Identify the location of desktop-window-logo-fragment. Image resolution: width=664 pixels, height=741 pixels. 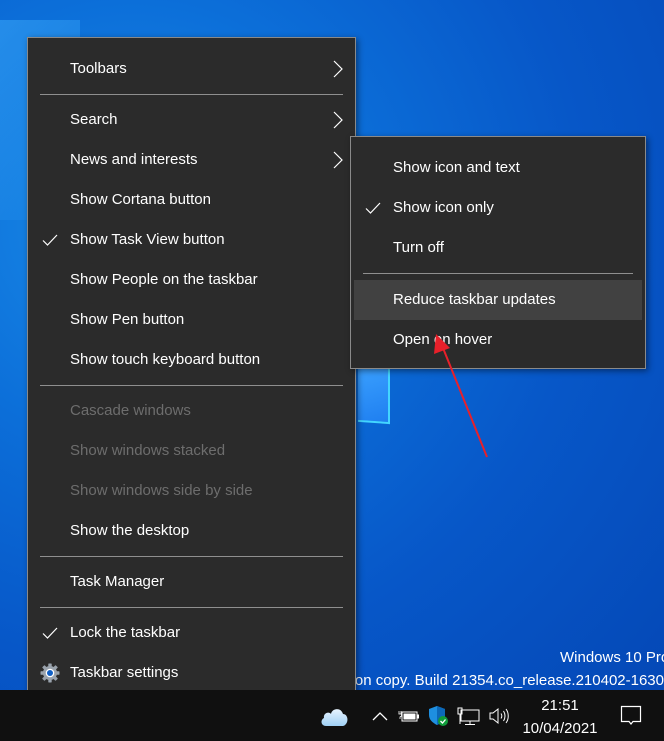
(374, 395).